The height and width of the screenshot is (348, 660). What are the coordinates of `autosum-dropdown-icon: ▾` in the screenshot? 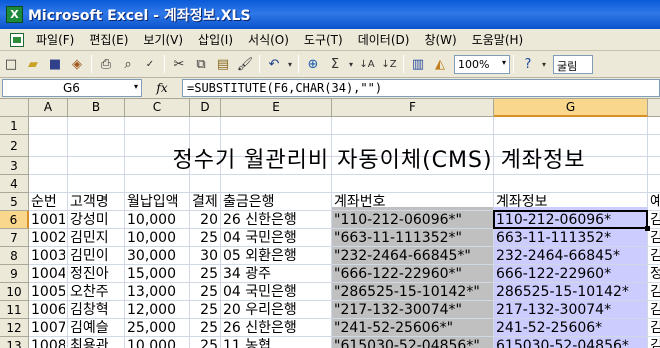 It's located at (351, 64).